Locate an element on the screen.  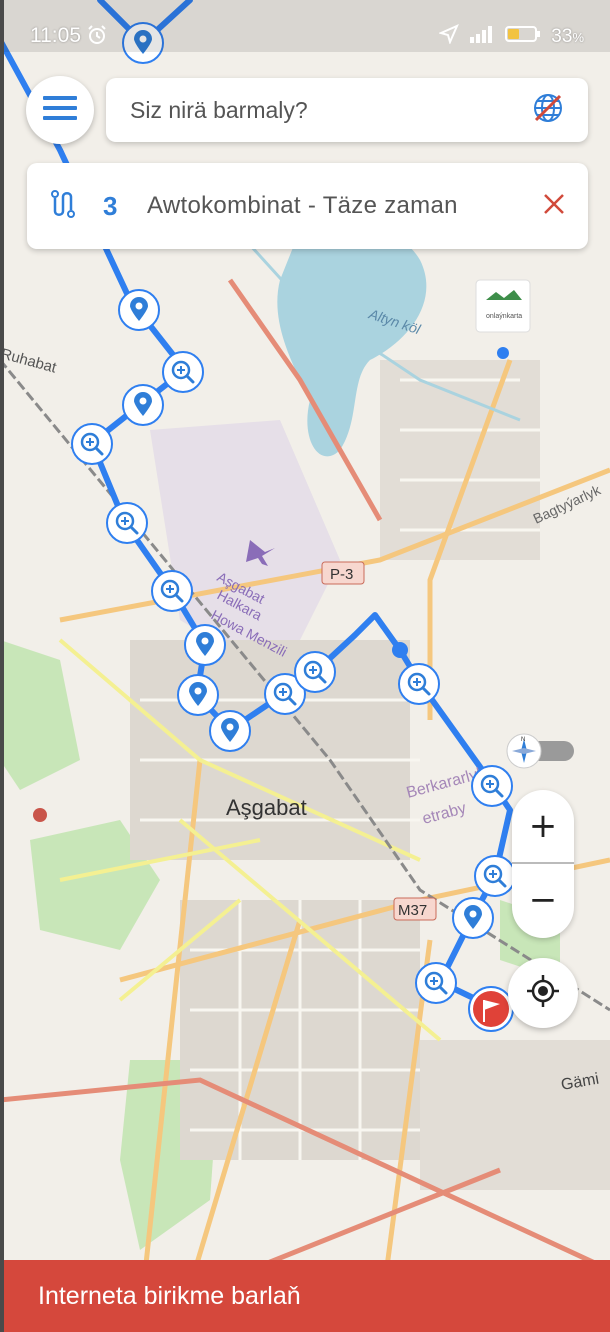
alarm-icon is located at coordinates (97, 37).